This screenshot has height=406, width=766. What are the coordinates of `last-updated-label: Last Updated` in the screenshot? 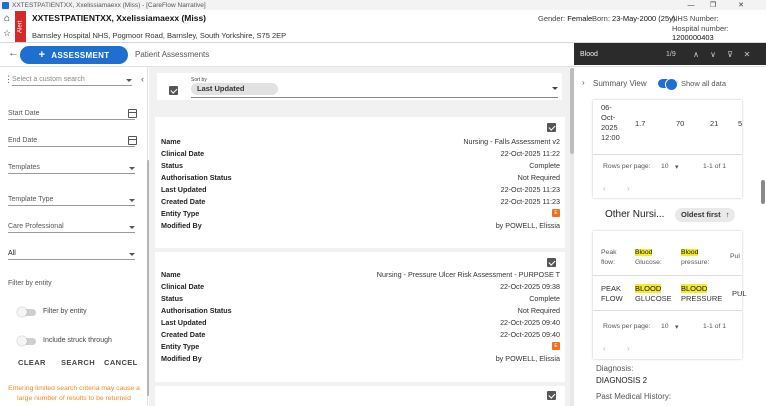 It's located at (184, 322).